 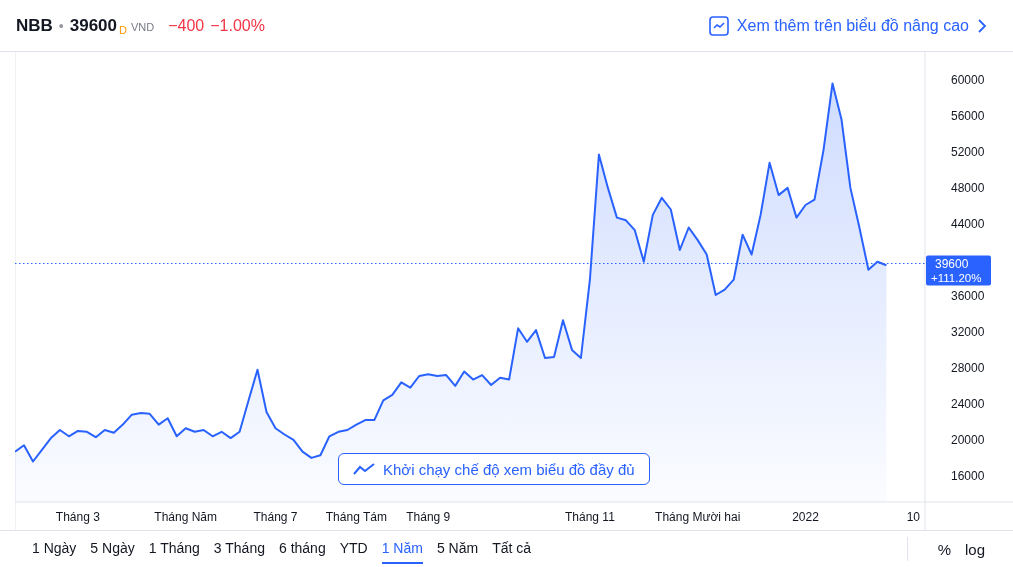 I want to click on x-axis-label: 2022, so click(x=805, y=517).